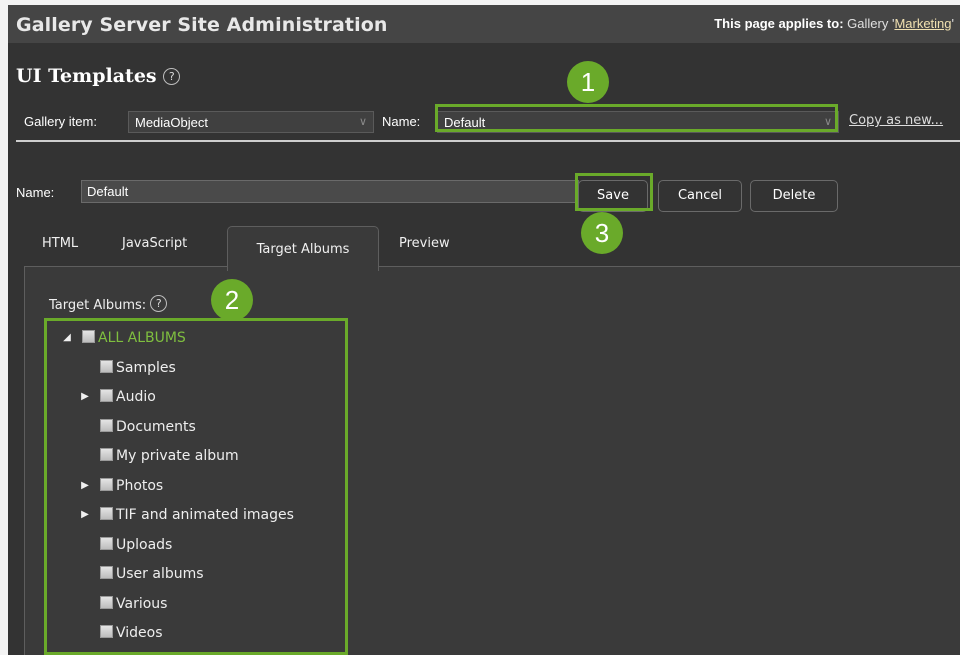 The width and height of the screenshot is (960, 655). What do you see at coordinates (794, 196) in the screenshot?
I see `delete-button: Delete` at bounding box center [794, 196].